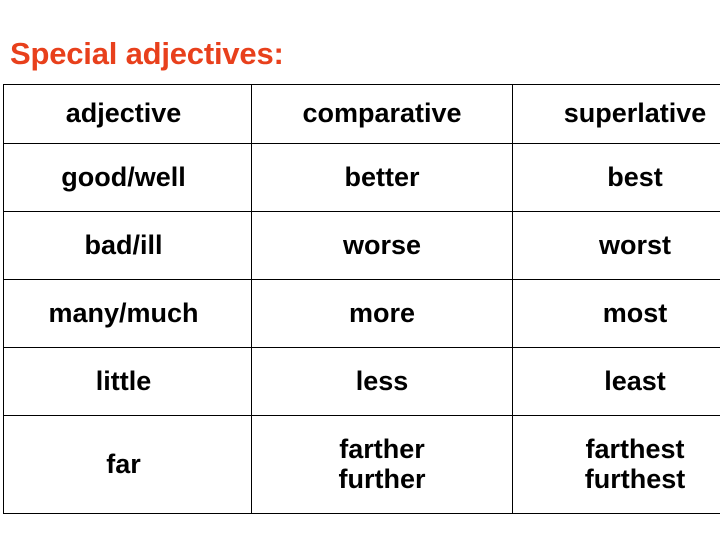 The height and width of the screenshot is (540, 720). Describe the element at coordinates (635, 478) in the screenshot. I see `cell-superlative-line-2: furthest` at that location.